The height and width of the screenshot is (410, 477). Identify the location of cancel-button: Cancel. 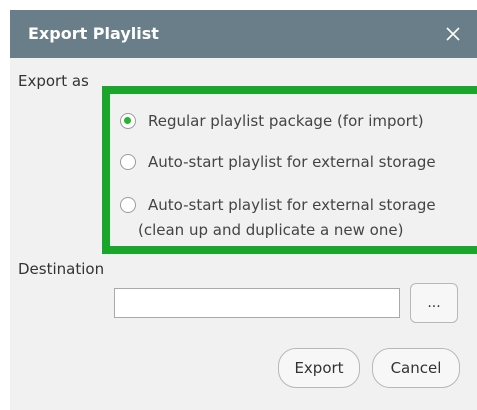
(416, 368).